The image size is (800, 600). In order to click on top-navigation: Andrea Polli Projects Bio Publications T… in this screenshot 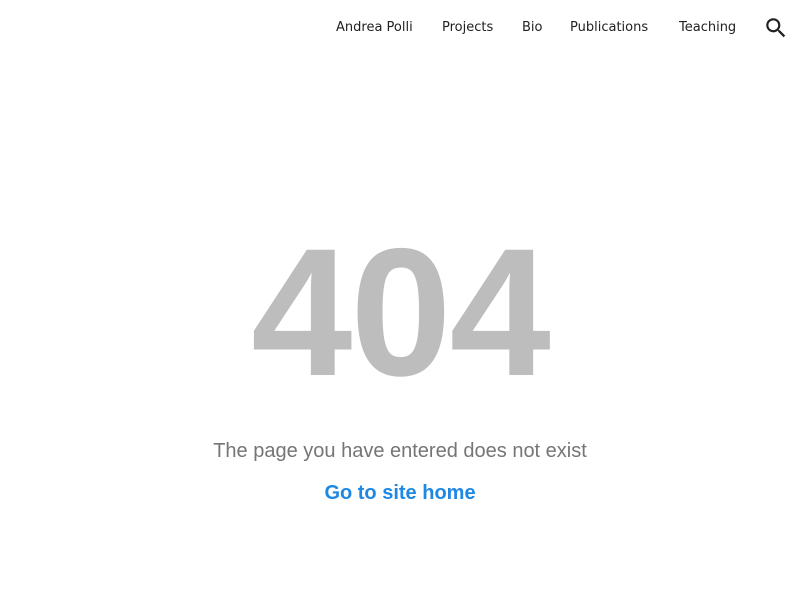, I will do `click(400, 28)`.